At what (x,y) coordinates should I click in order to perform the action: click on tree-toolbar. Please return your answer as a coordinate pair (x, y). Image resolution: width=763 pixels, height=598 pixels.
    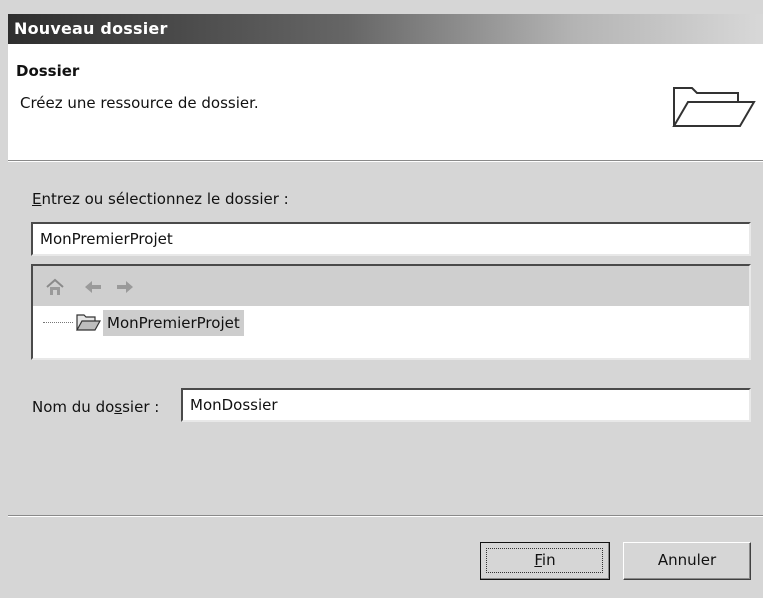
    Looking at the image, I should click on (391, 286).